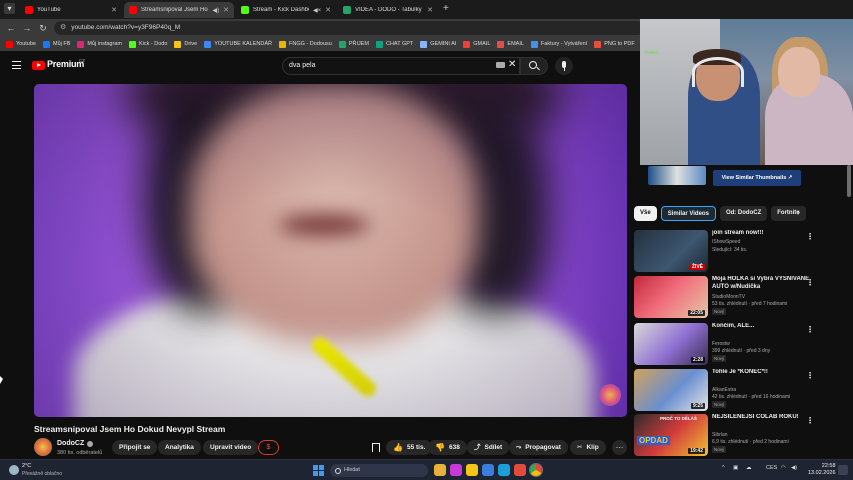 This screenshot has height=480, width=853. What do you see at coordinates (645, 213) in the screenshot?
I see `chip-all: Vše` at bounding box center [645, 213].